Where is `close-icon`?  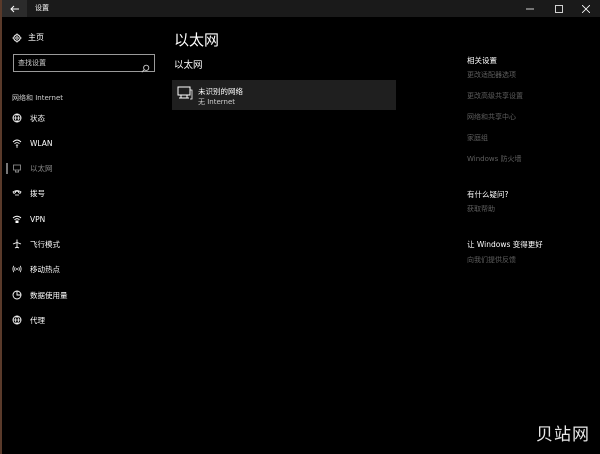 close-icon is located at coordinates (586, 8).